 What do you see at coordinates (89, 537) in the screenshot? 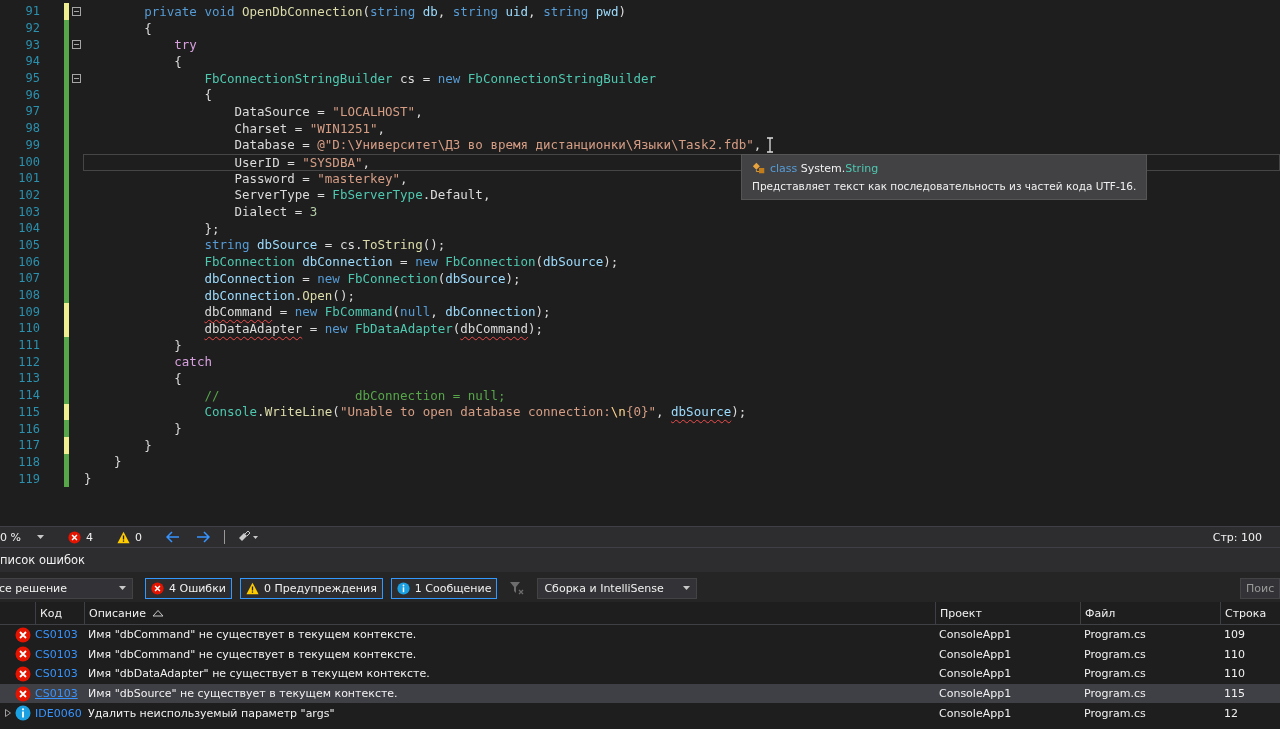
I see `error-count: 4` at bounding box center [89, 537].